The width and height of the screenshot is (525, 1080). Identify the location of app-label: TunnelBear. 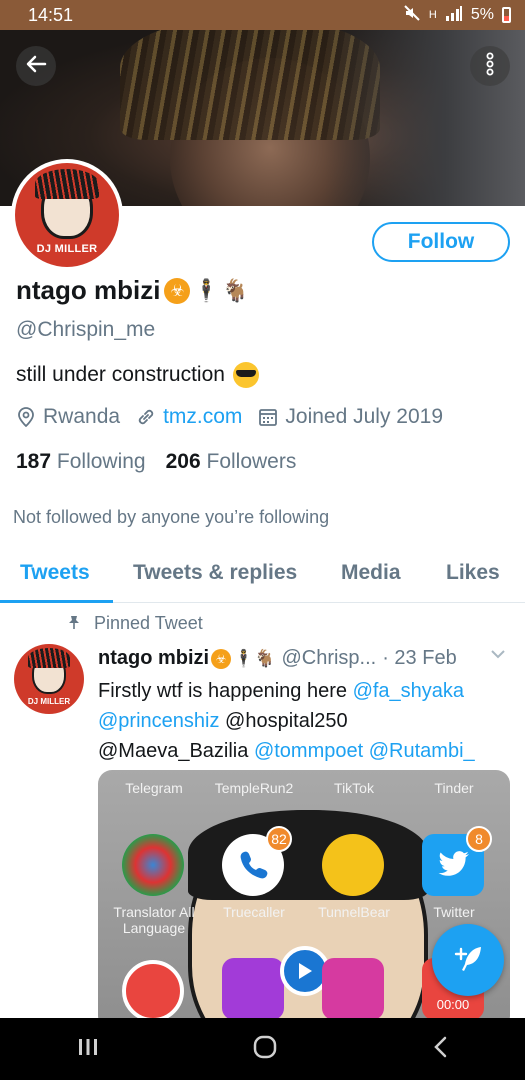
(354, 912).